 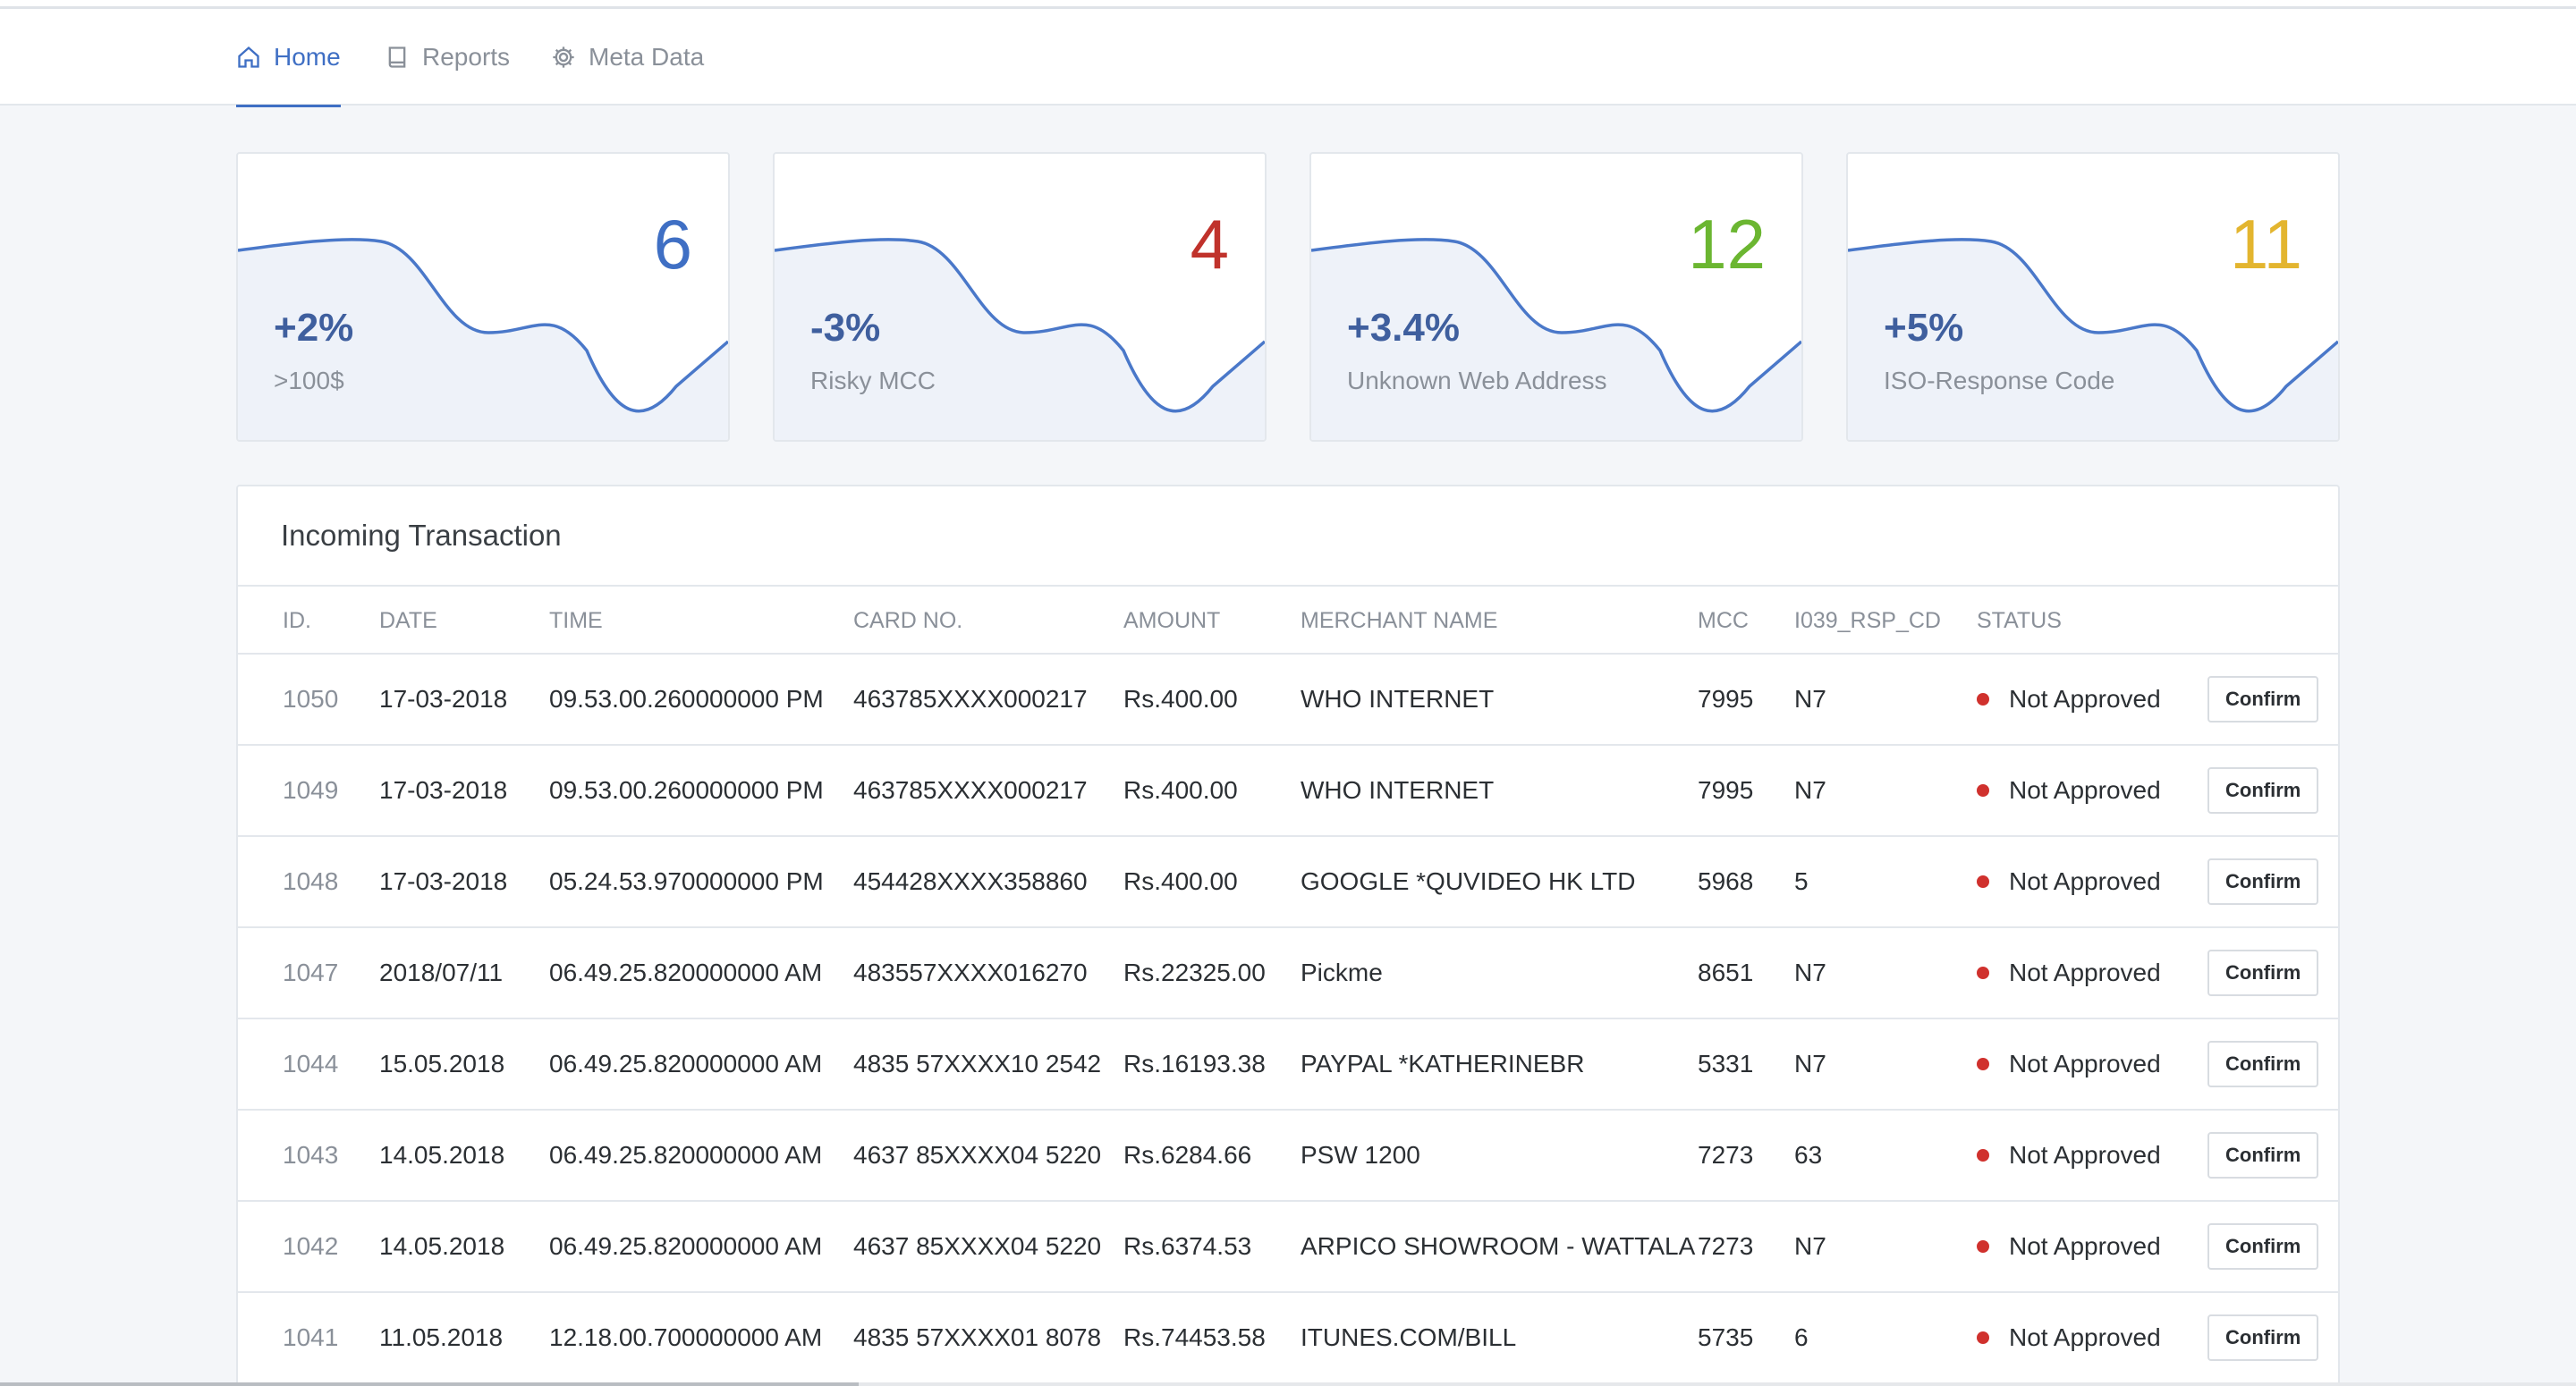 I want to click on cell-rsp-cd: 6, so click(x=1801, y=1337).